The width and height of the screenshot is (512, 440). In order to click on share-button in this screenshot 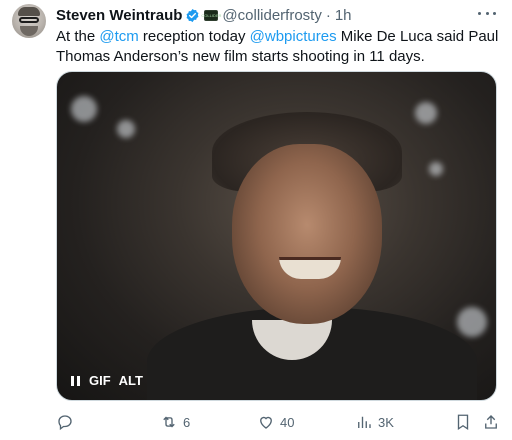, I will do `click(491, 422)`.